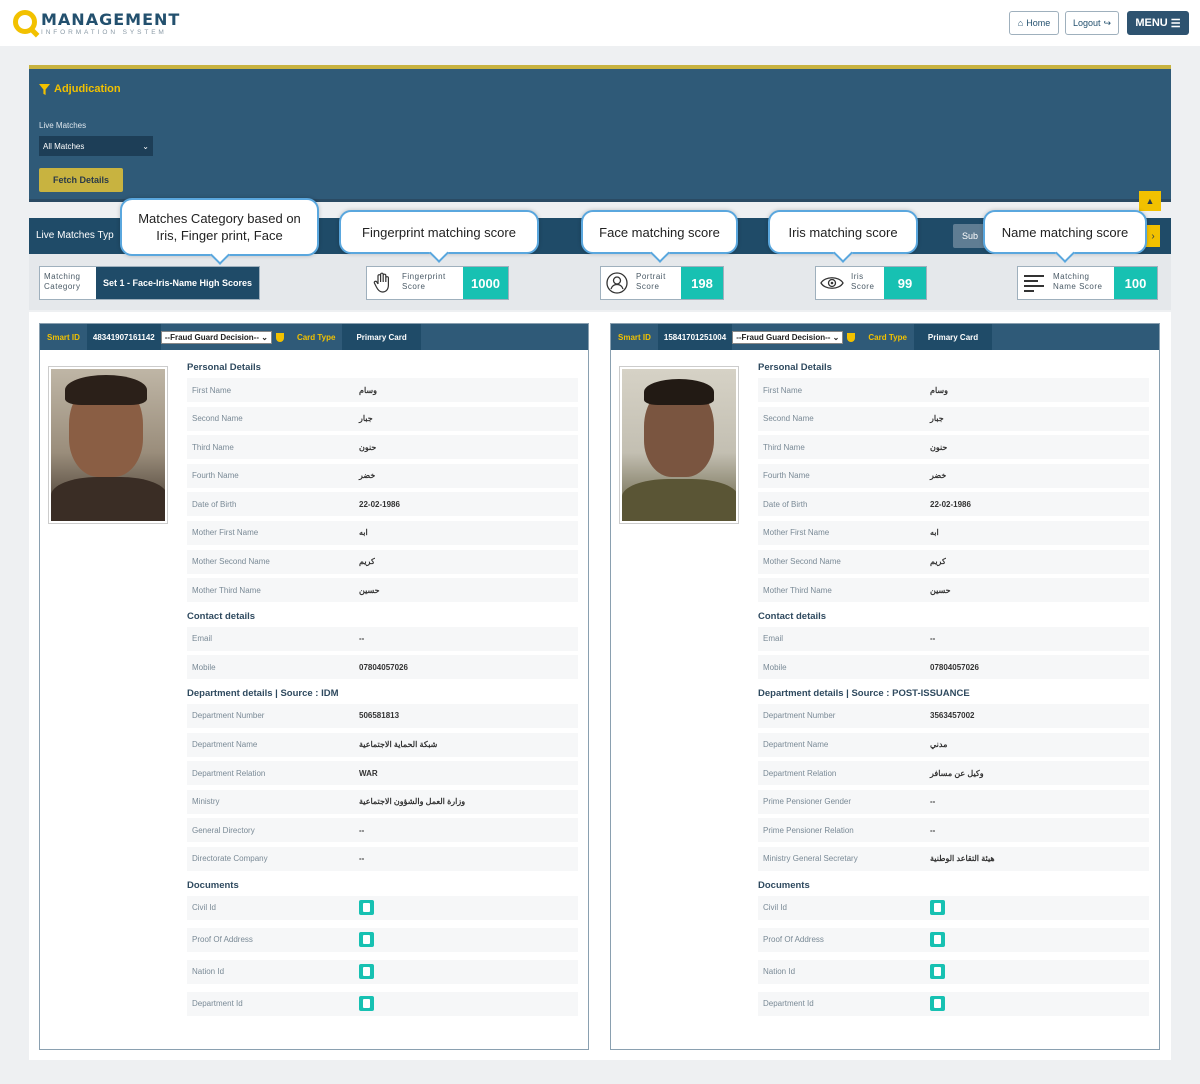  I want to click on logo-q-icon, so click(25, 22).